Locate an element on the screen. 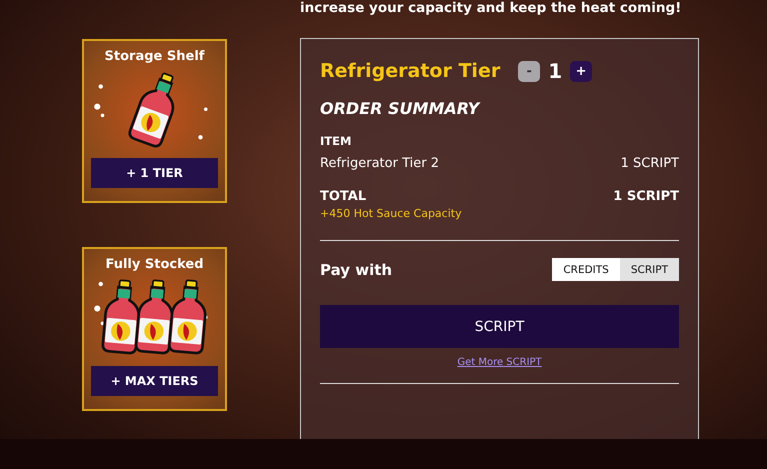  increment-button: + is located at coordinates (581, 71).